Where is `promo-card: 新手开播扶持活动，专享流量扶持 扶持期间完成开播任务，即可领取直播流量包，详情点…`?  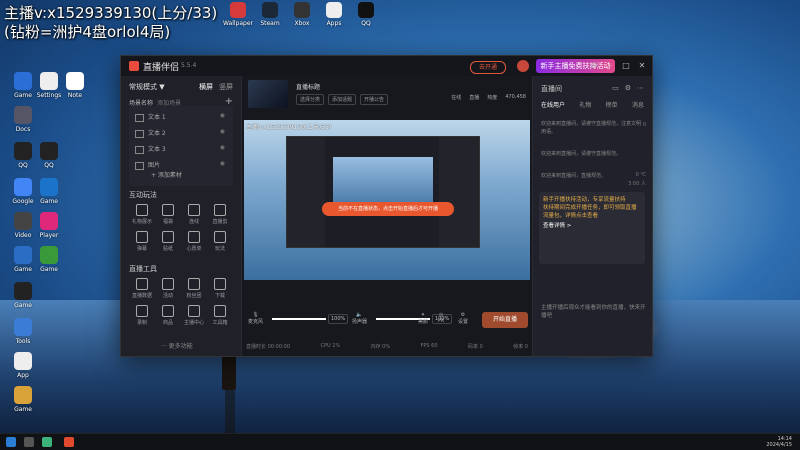
promo-card: 新手开播扶持活动，专享流量扶持 扶持期间完成开播任务，即可领取直播流量包，详情点… is located at coordinates (592, 228).